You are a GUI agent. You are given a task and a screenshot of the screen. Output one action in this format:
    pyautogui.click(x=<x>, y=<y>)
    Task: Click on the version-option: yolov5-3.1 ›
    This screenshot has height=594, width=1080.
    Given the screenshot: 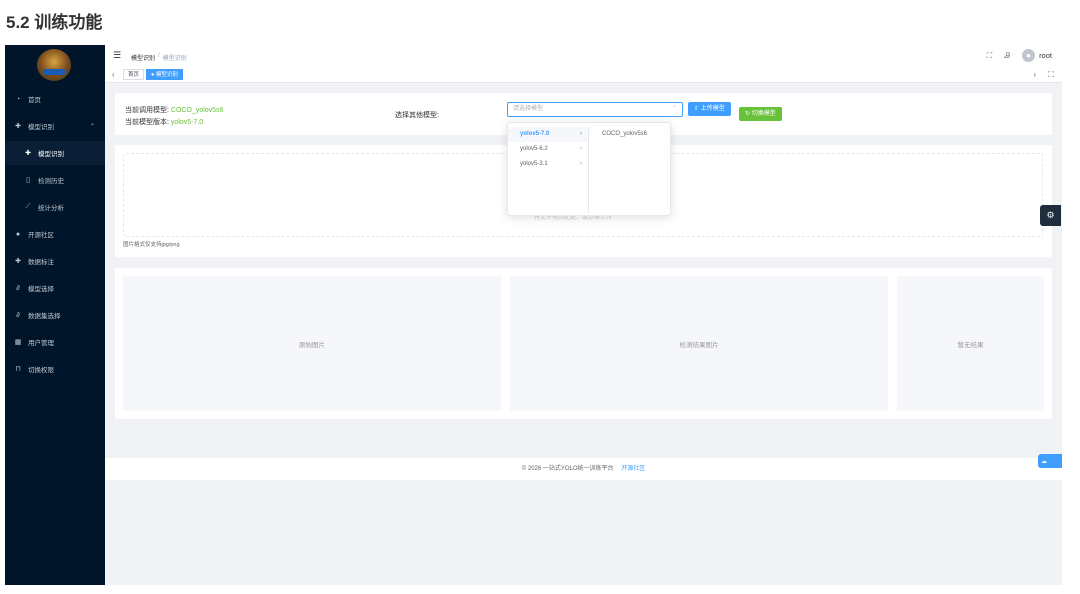 What is the action you would take?
    pyautogui.click(x=548, y=164)
    